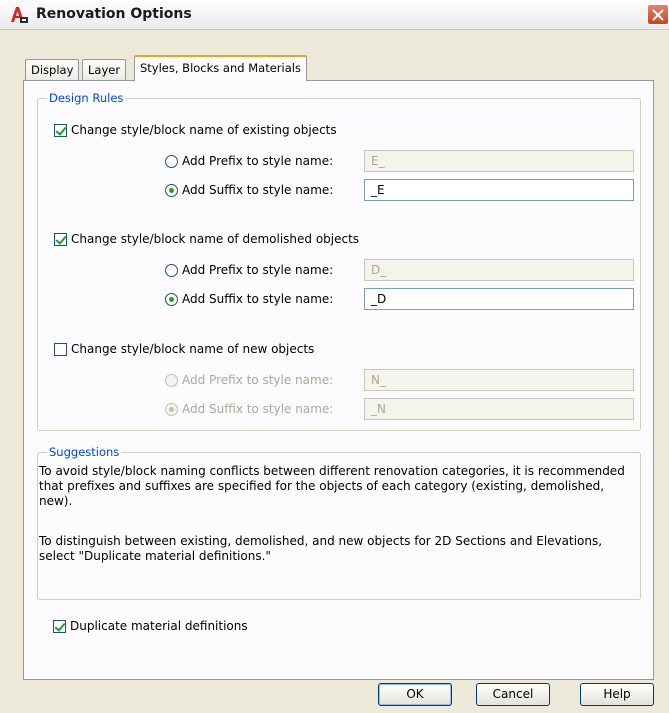  I want to click on duplicate-materials-label: Duplicate material definitions, so click(159, 626).